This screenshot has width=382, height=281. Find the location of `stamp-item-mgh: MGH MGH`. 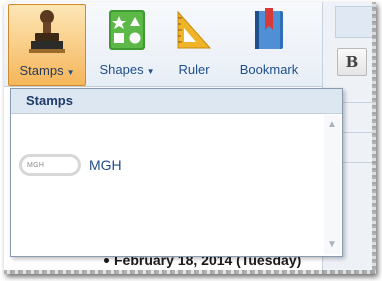

stamp-item-mgh: MGH MGH is located at coordinates (70, 165).